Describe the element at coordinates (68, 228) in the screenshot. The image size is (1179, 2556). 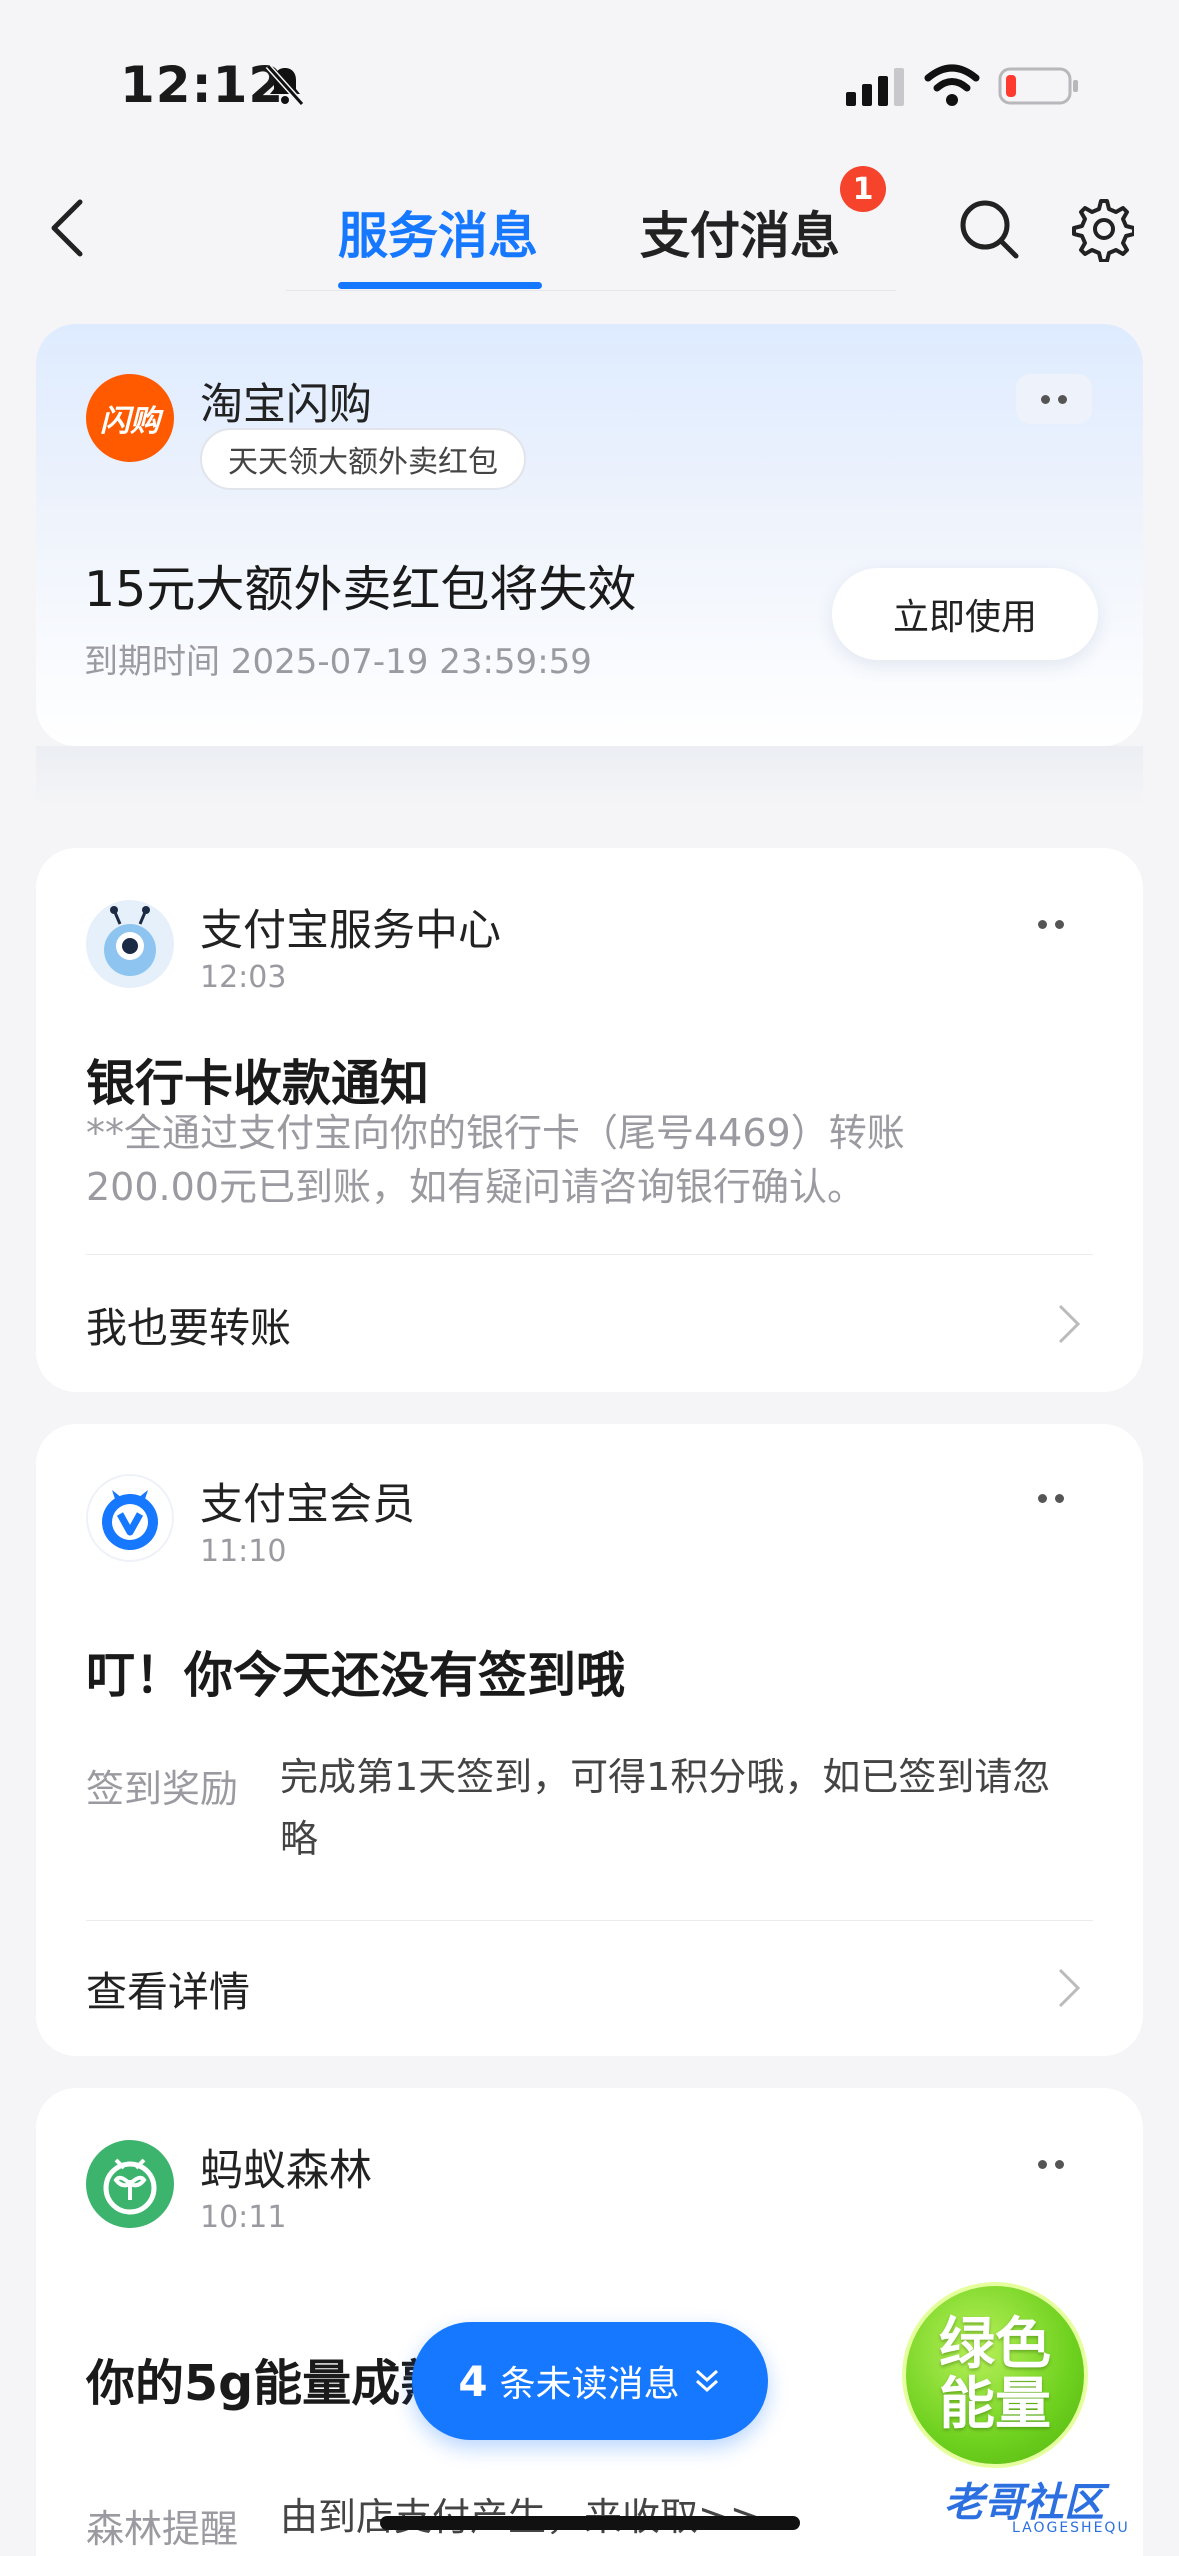
I see `back-arrow-icon` at that location.